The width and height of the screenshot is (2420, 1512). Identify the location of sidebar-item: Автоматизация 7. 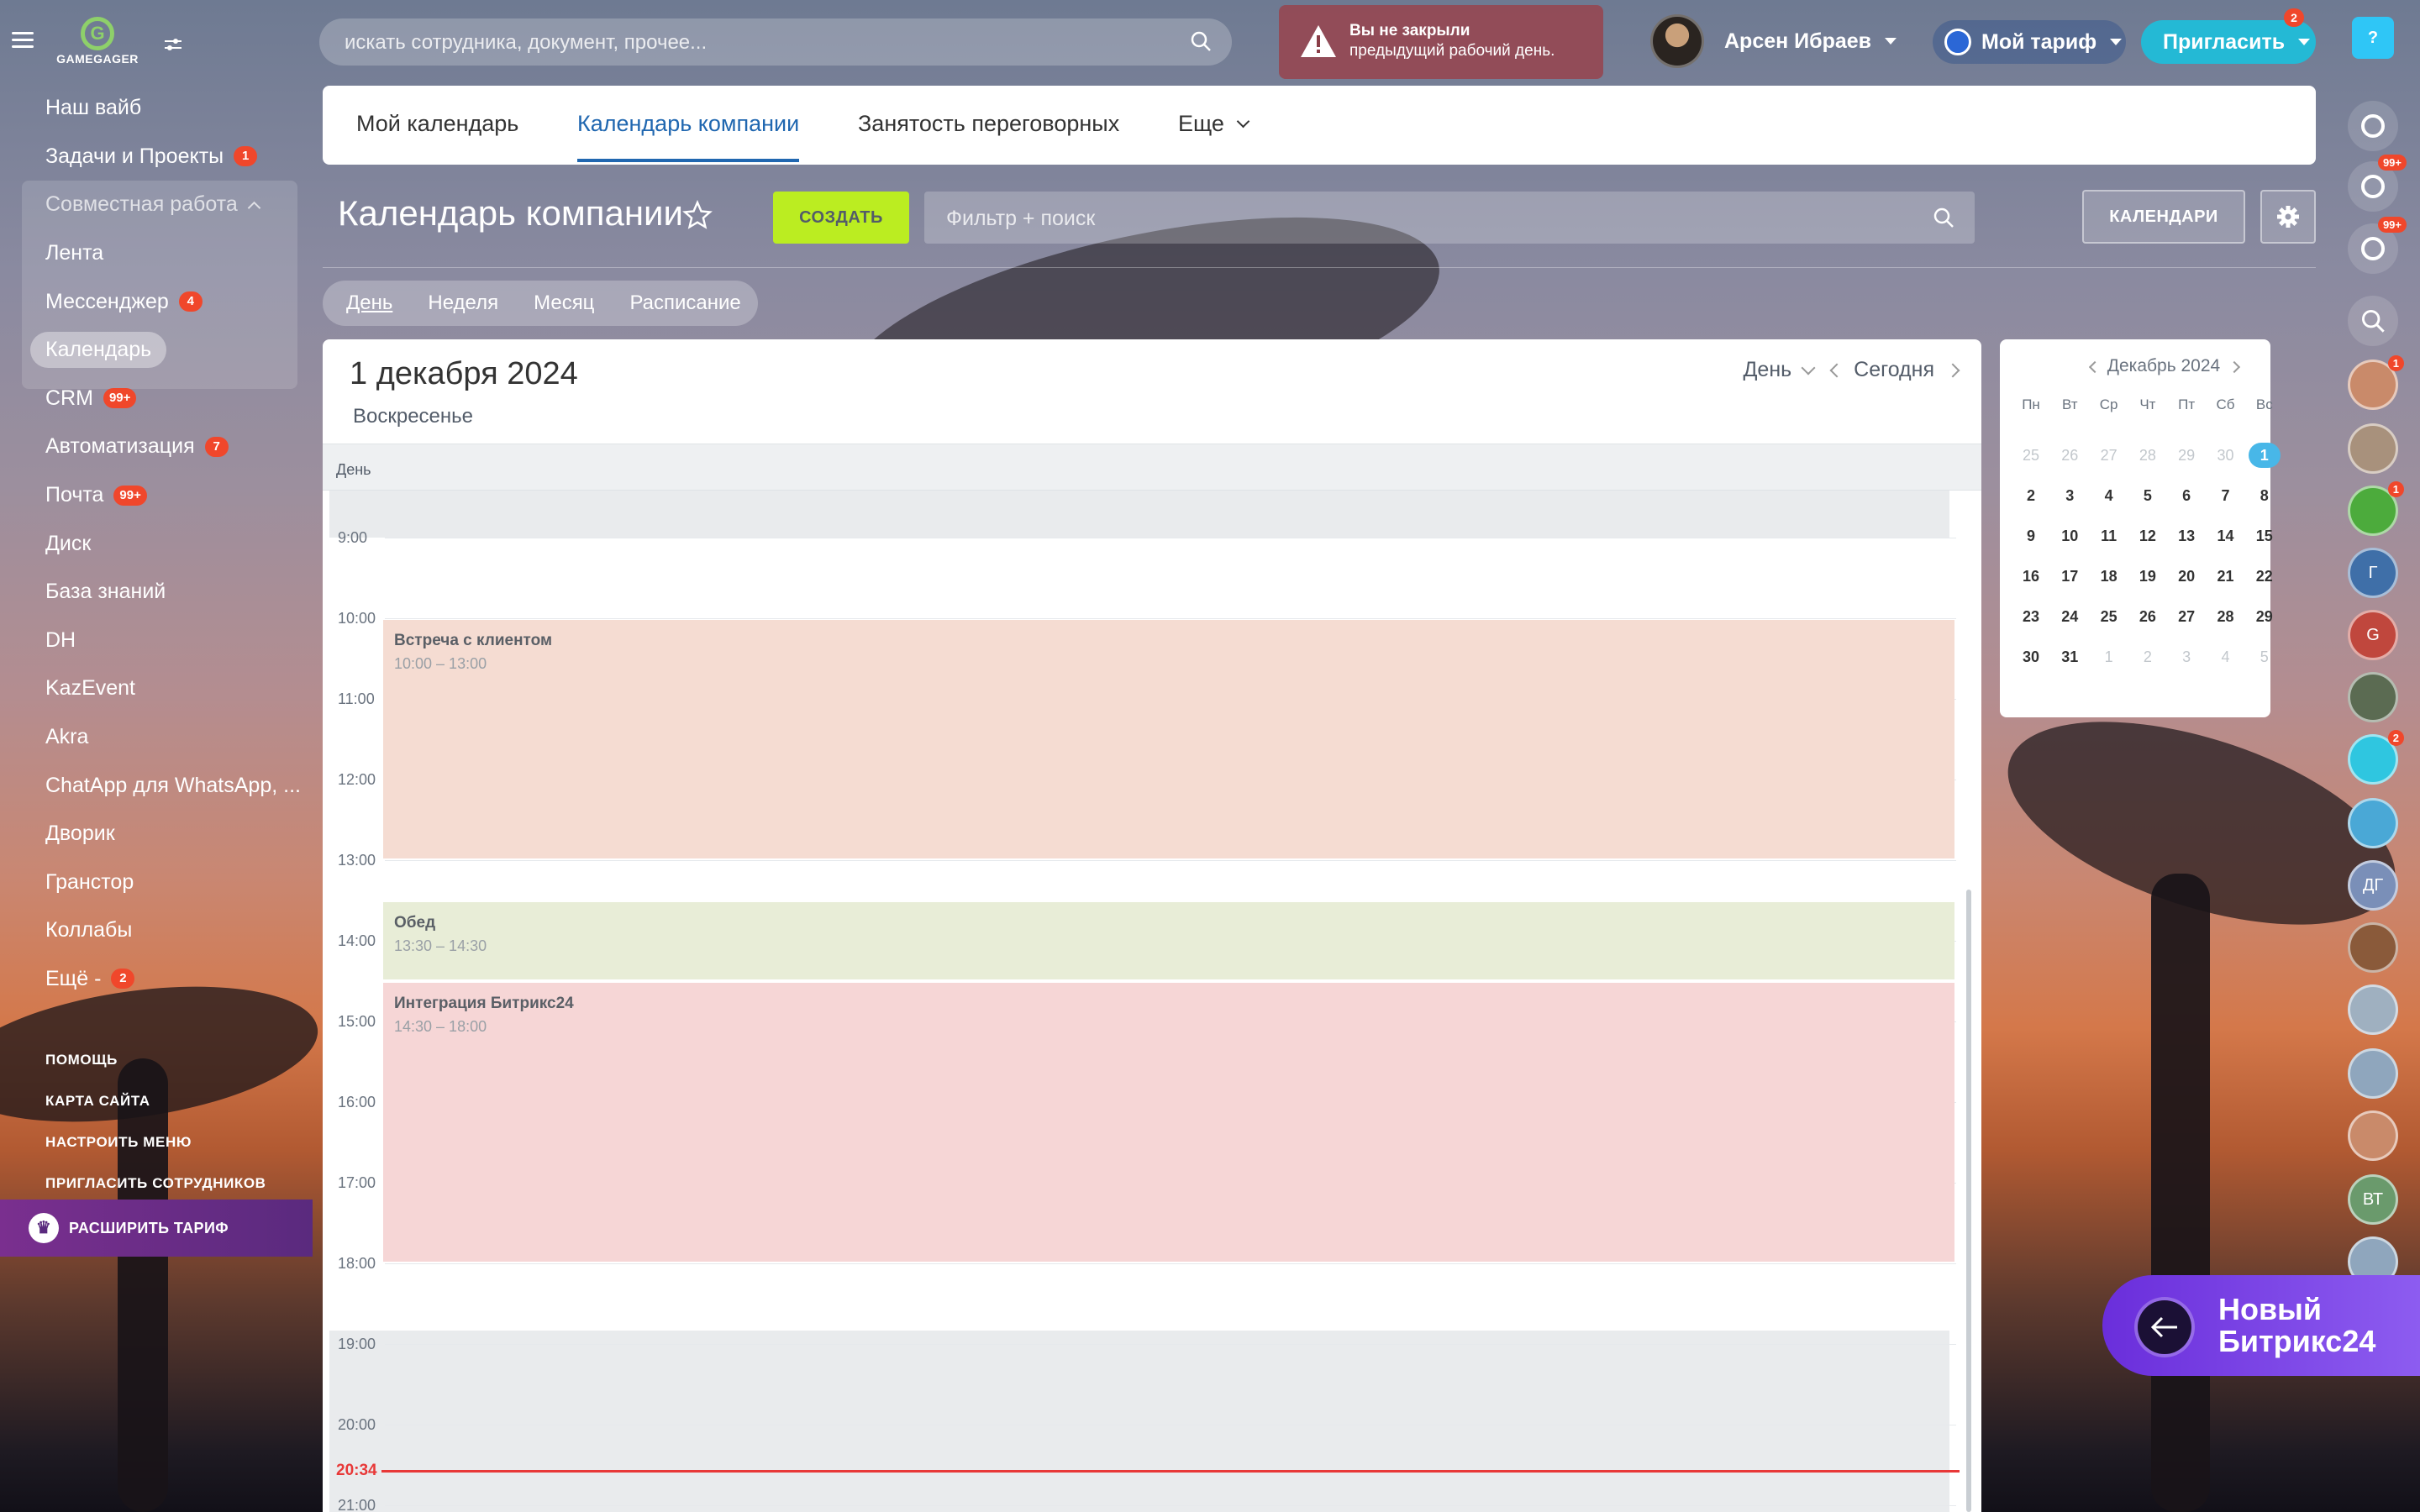
(157, 447).